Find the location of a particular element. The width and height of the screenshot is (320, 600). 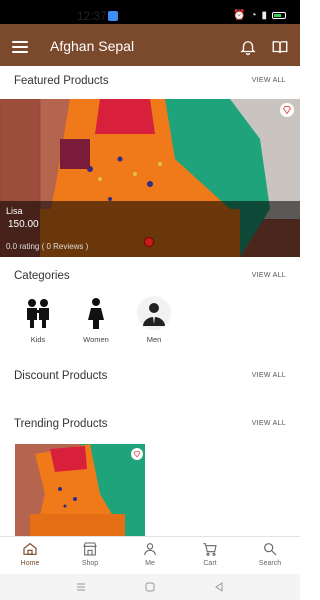

diamond-icon is located at coordinates (287, 110).